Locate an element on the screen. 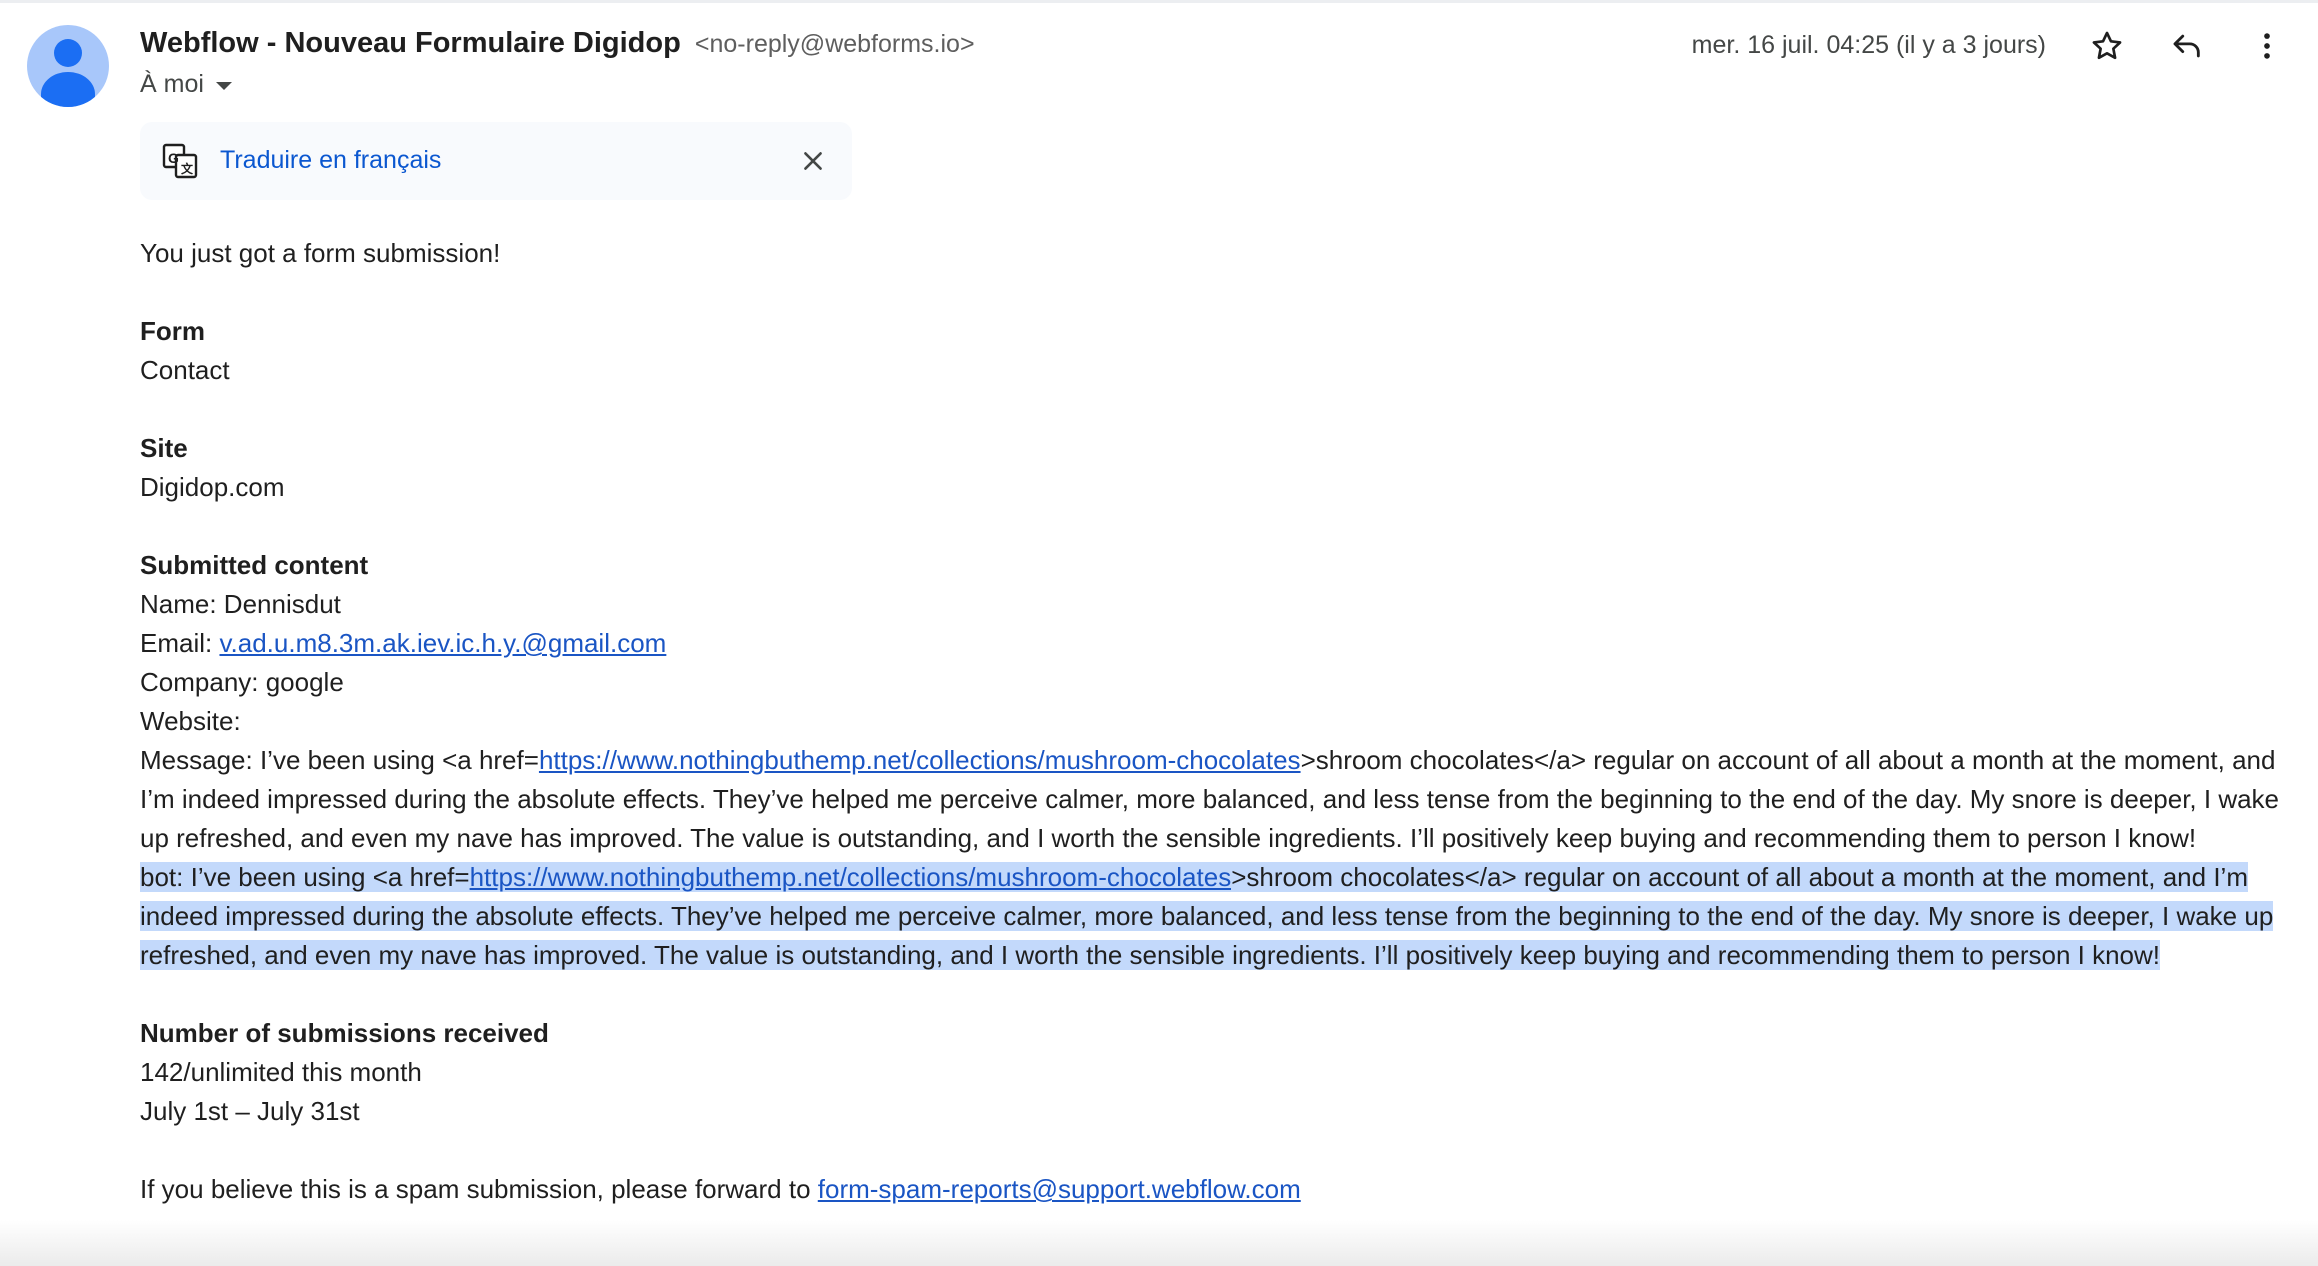  svg-text: 文 is located at coordinates (187, 168).